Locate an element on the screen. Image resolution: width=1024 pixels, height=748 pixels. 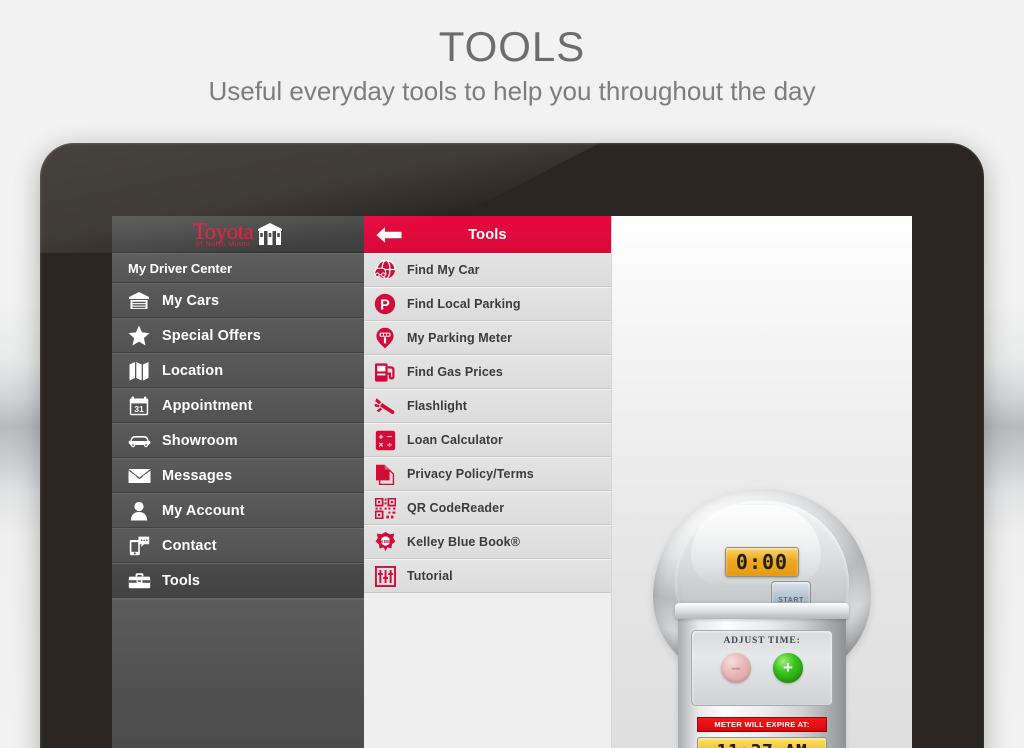
sidebar-item-label: Special Offers is located at coordinates (211, 335).